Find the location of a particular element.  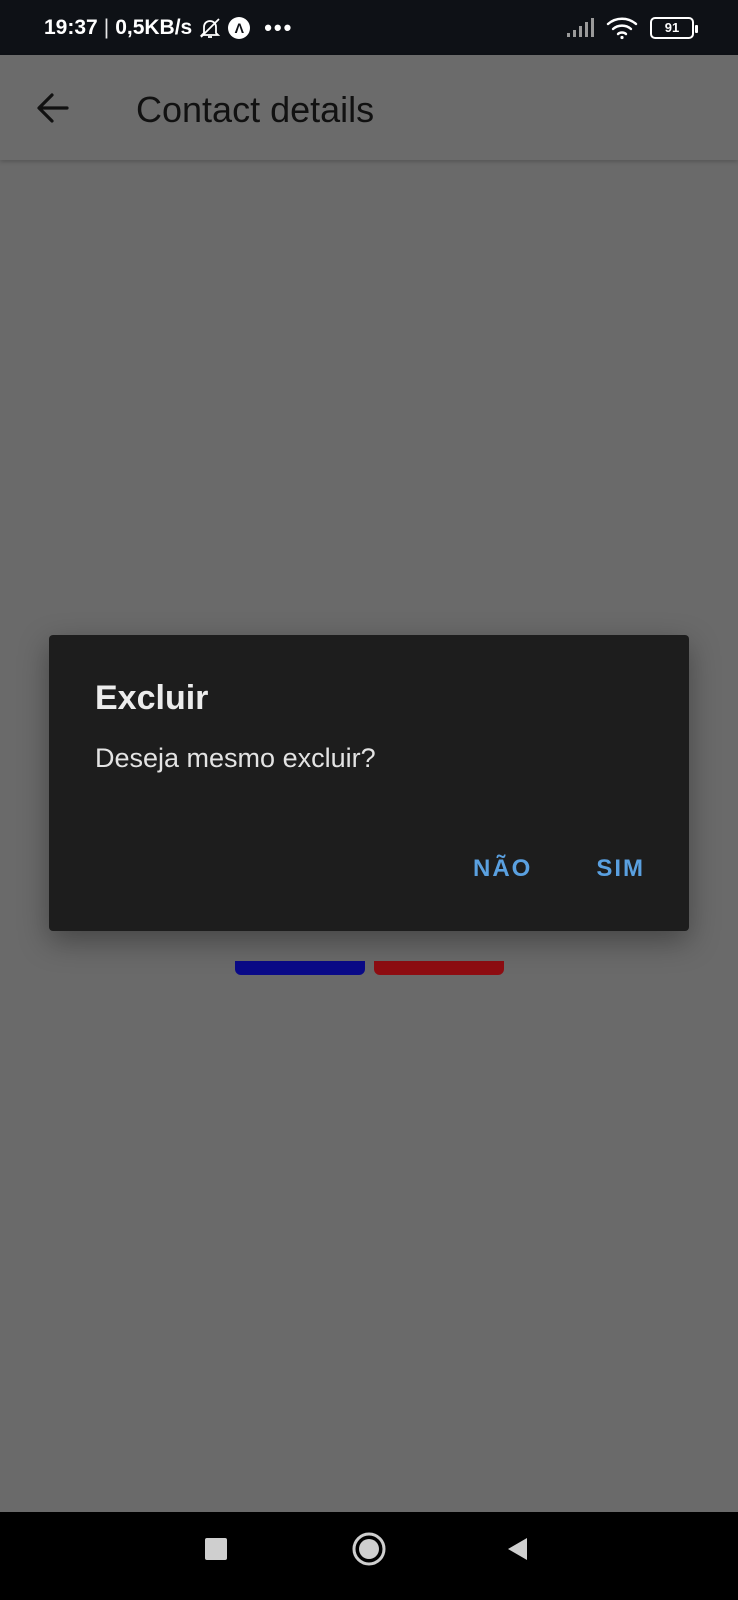

app-badge-icon: Λ is located at coordinates (239, 27).